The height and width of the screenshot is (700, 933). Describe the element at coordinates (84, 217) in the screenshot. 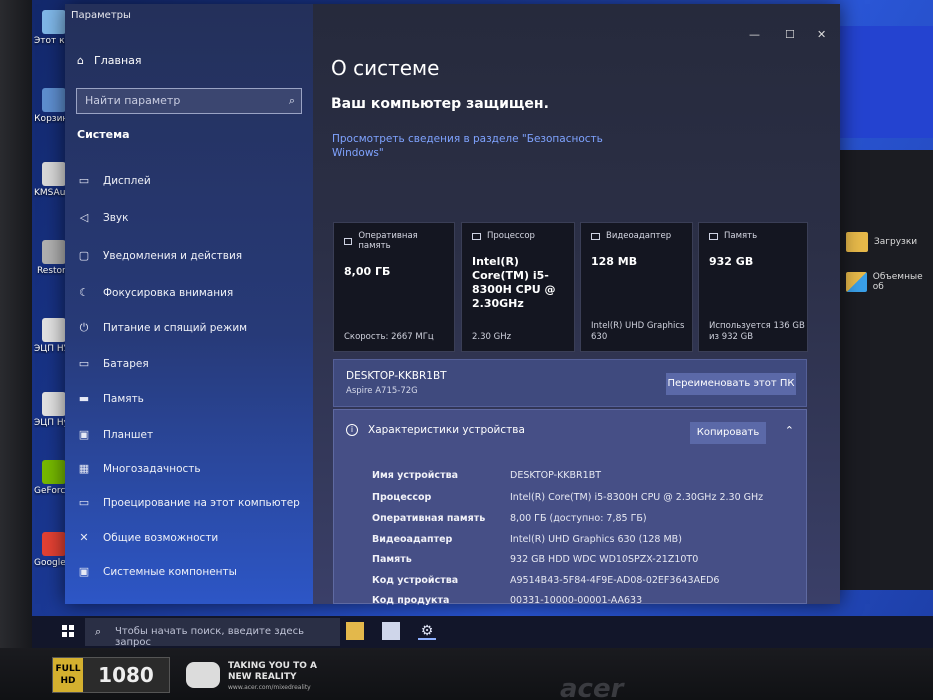

I see `sound-icon: ◁` at that location.